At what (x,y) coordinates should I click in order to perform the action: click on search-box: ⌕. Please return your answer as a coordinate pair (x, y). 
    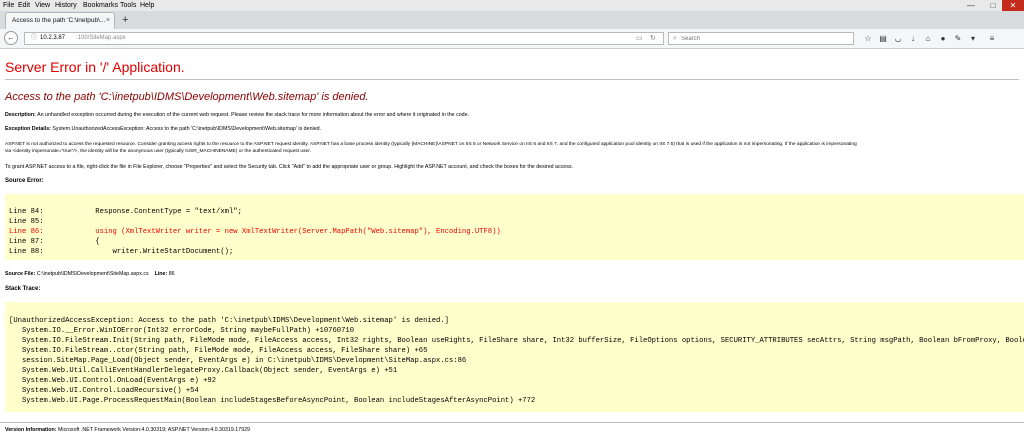
    Looking at the image, I should click on (761, 38).